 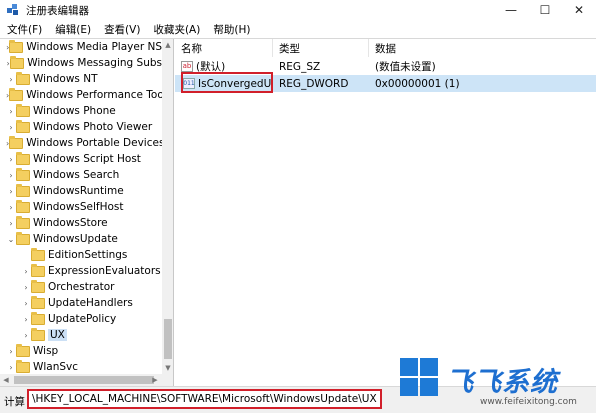 I want to click on tree-item-label: UpdatePolicy, so click(x=82, y=319).